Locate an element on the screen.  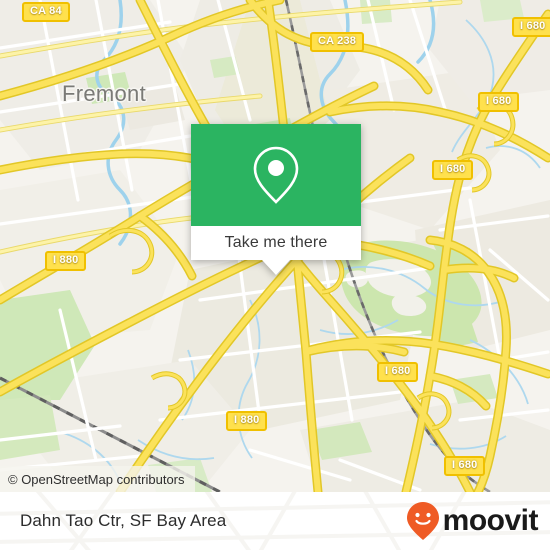
attribution-label: © OpenStreetMap contributors is located at coordinates (96, 479).